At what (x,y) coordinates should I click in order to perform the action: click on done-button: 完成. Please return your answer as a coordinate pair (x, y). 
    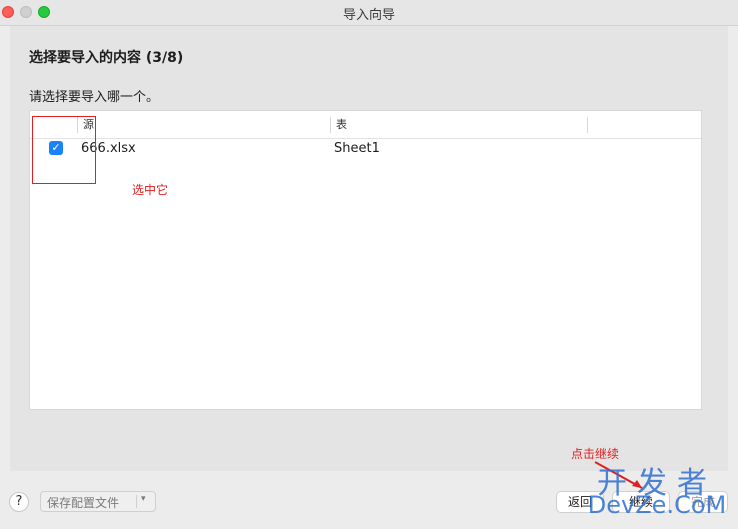
    Looking at the image, I should click on (703, 502).